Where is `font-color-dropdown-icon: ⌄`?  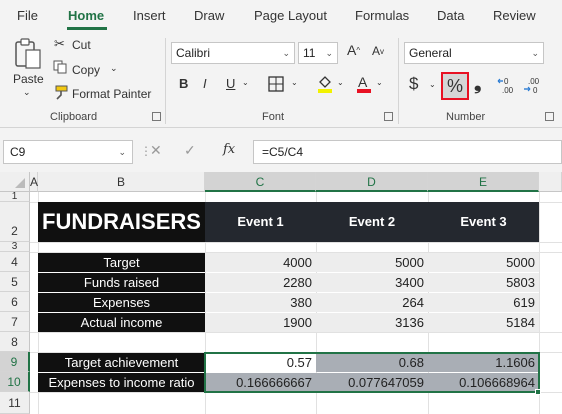
font-color-dropdown-icon: ⌄ is located at coordinates (379, 82).